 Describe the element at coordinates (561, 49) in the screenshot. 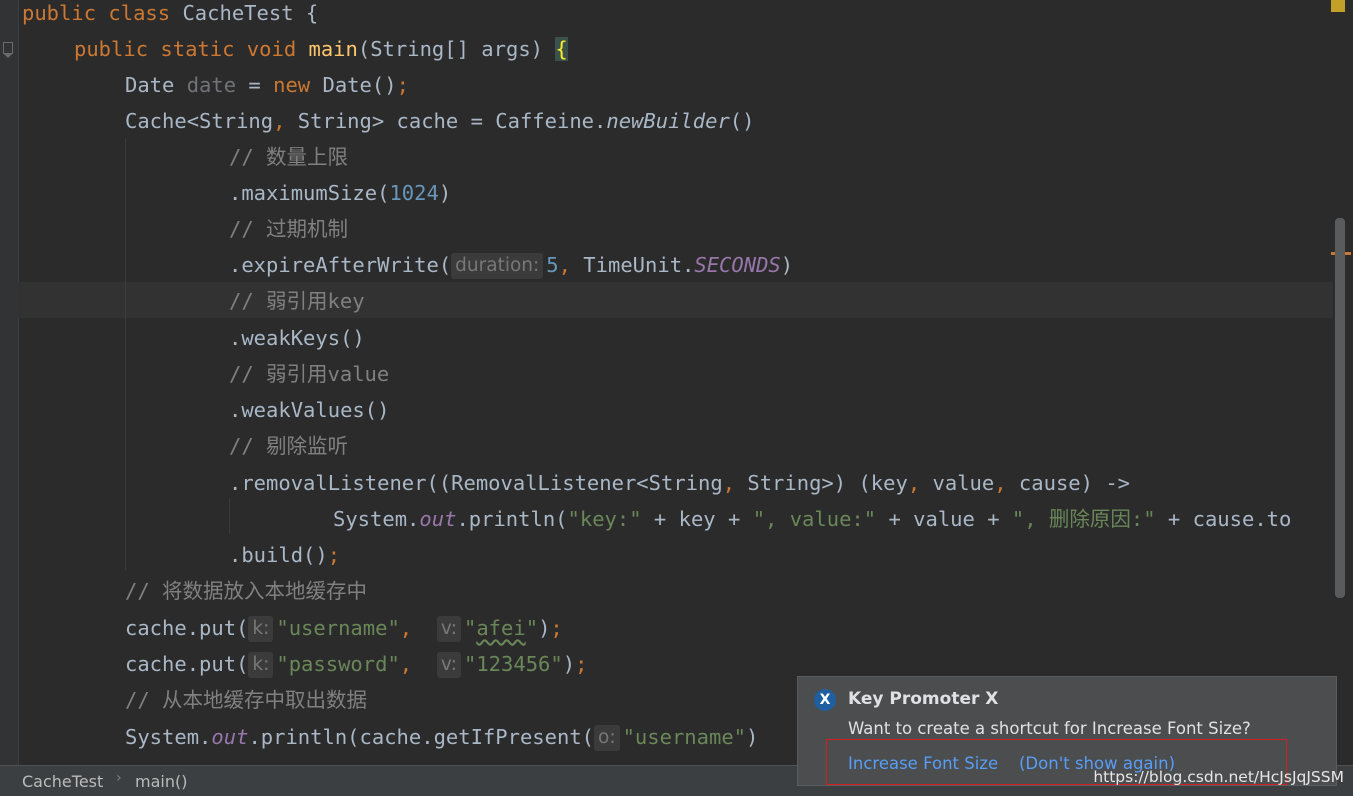

I see `matched-brace: {` at that location.